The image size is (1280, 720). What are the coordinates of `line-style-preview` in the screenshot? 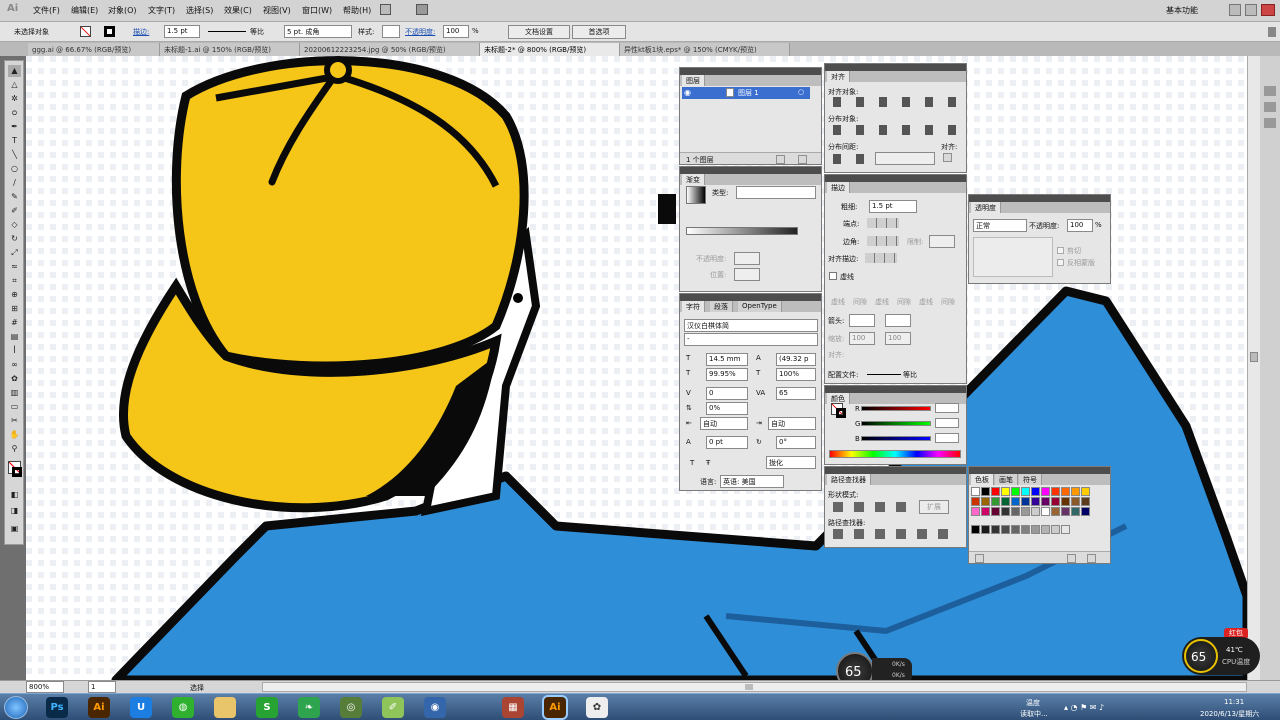 It's located at (227, 31).